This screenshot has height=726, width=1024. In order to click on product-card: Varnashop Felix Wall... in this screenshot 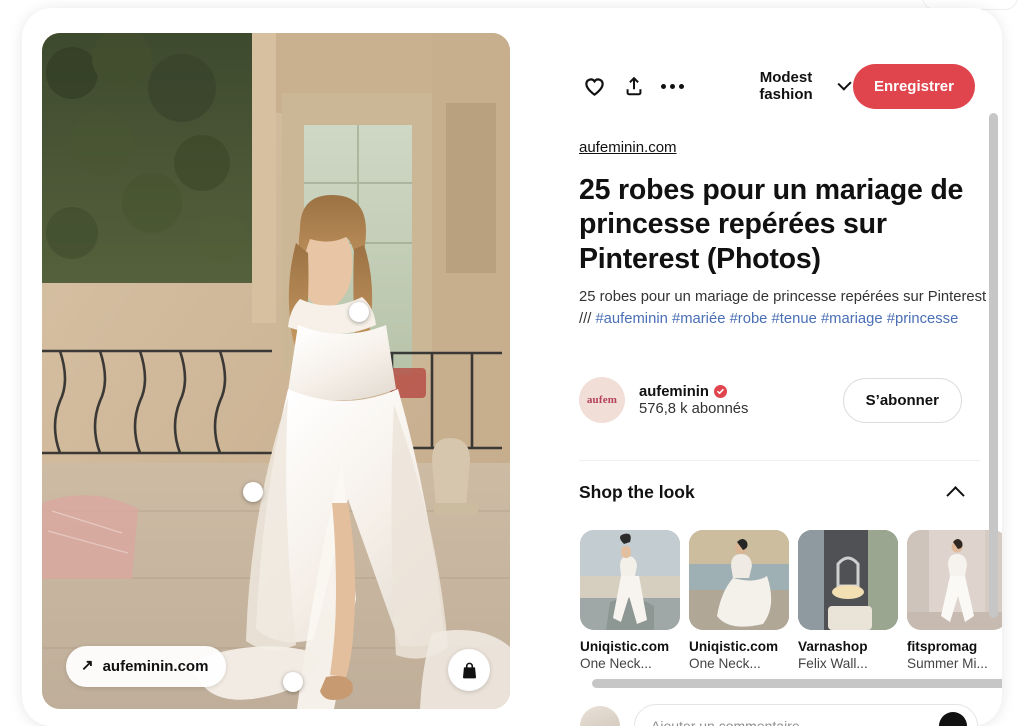, I will do `click(848, 610)`.